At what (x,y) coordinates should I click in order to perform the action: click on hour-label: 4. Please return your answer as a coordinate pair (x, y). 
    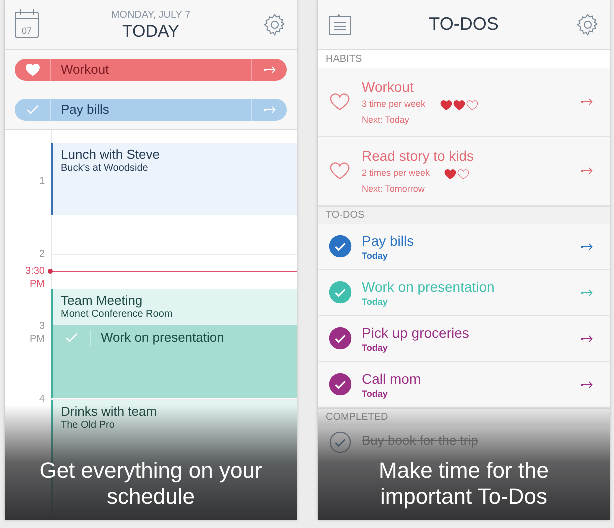
    Looking at the image, I should click on (41, 399).